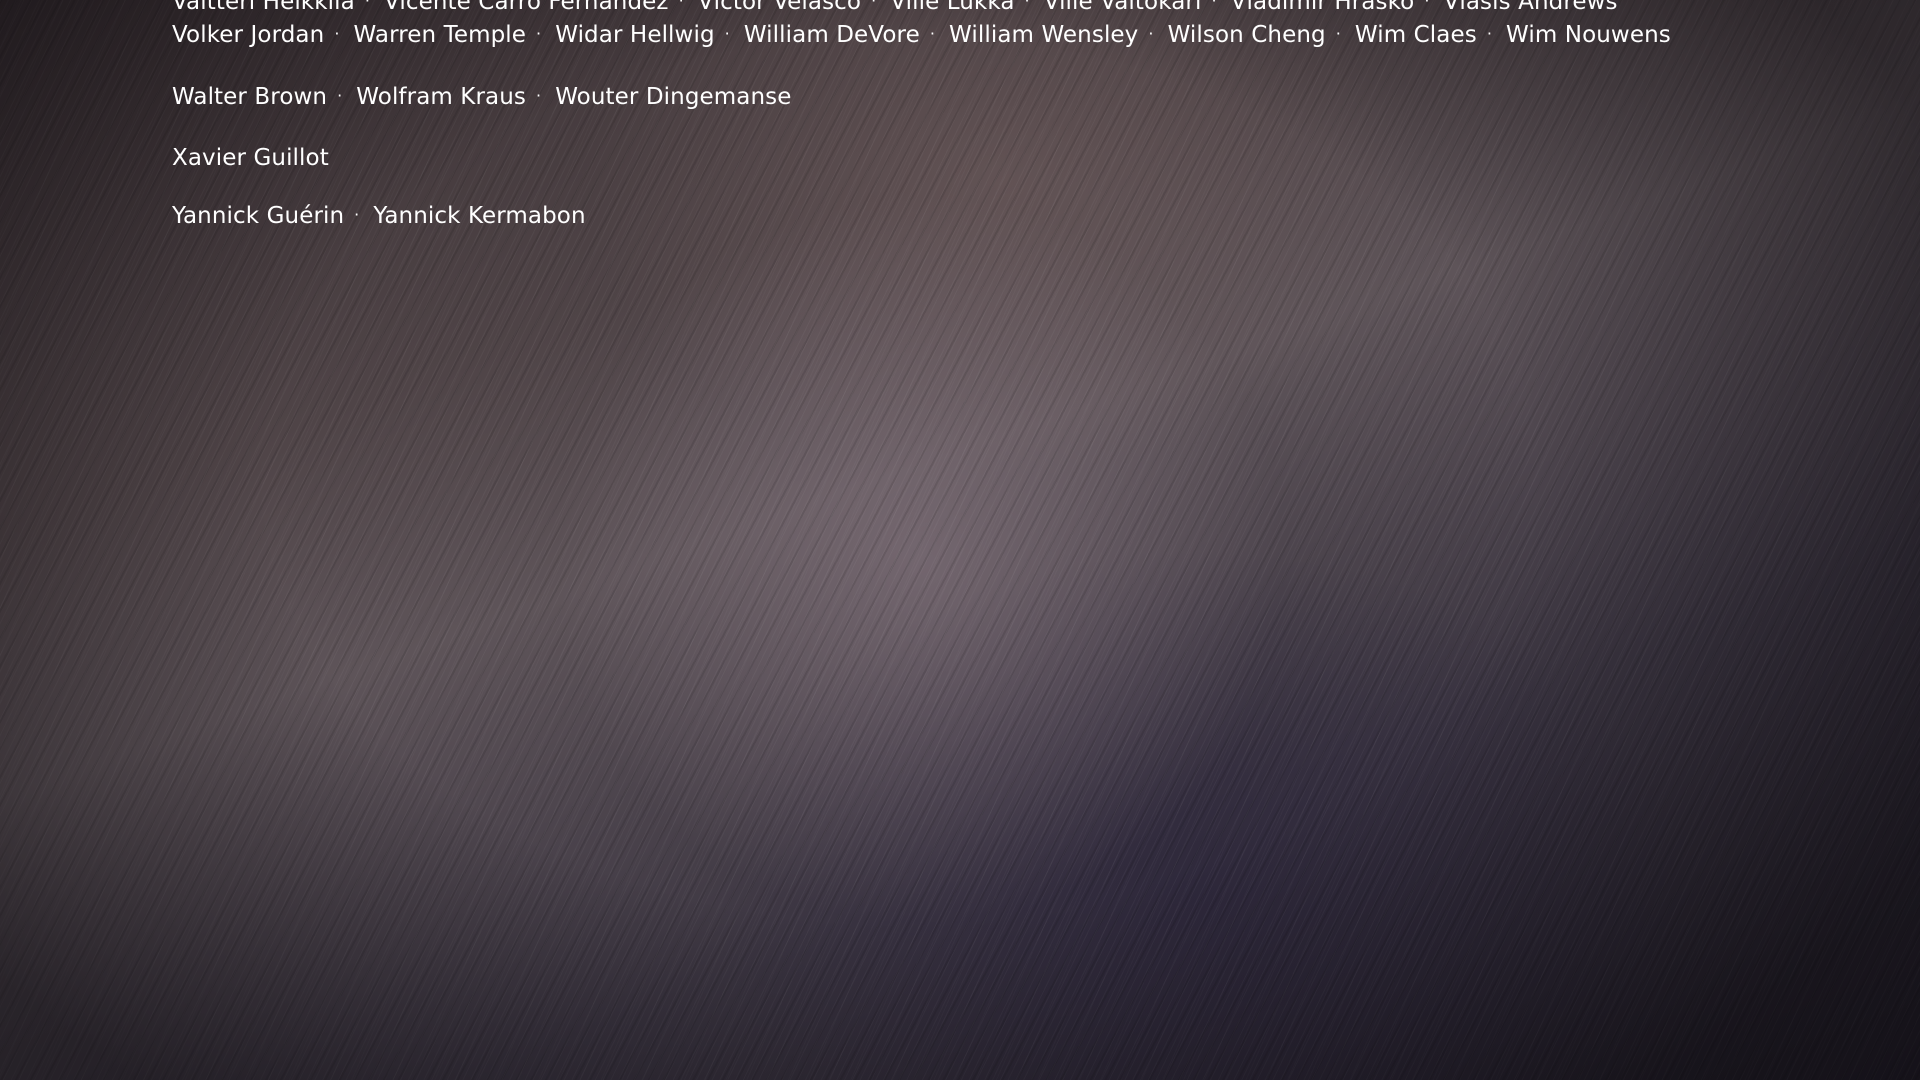  What do you see at coordinates (263, 7) in the screenshot?
I see `credit-name: Valtteri Heikkilä` at bounding box center [263, 7].